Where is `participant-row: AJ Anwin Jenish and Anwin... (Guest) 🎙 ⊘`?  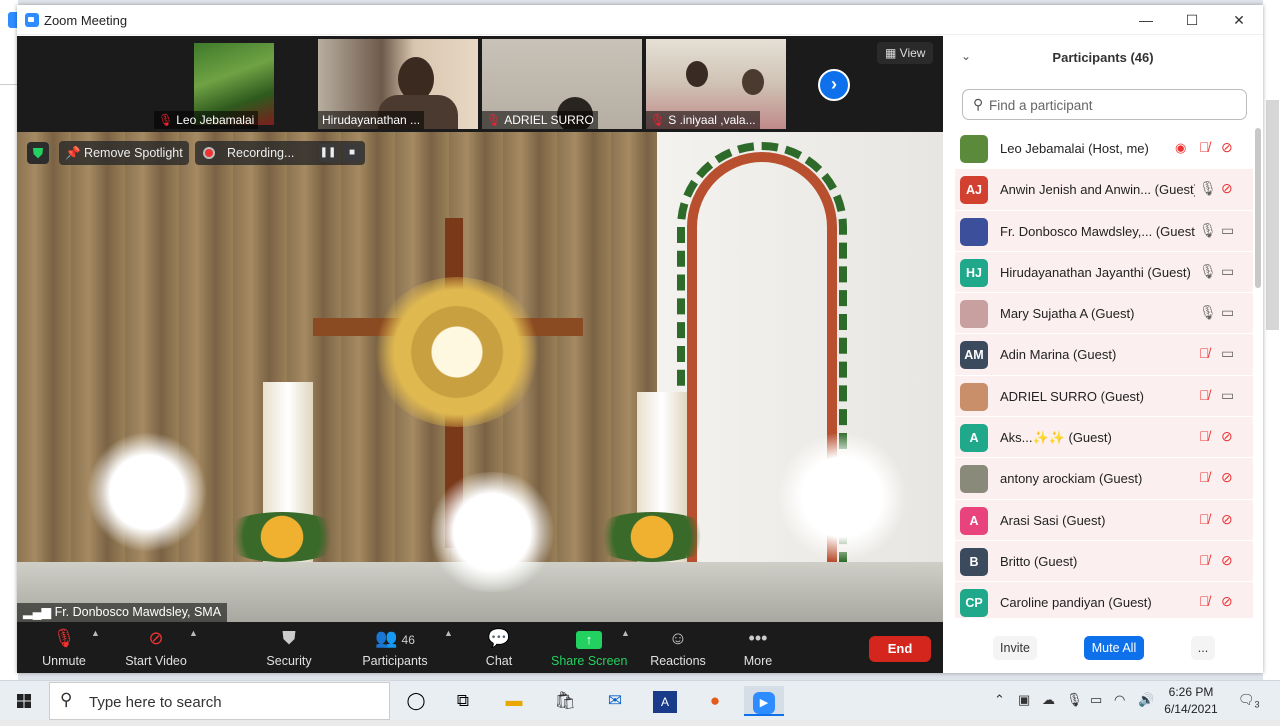 participant-row: AJ Anwin Jenish and Anwin... (Guest) 🎙 ⊘ is located at coordinates (1104, 190).